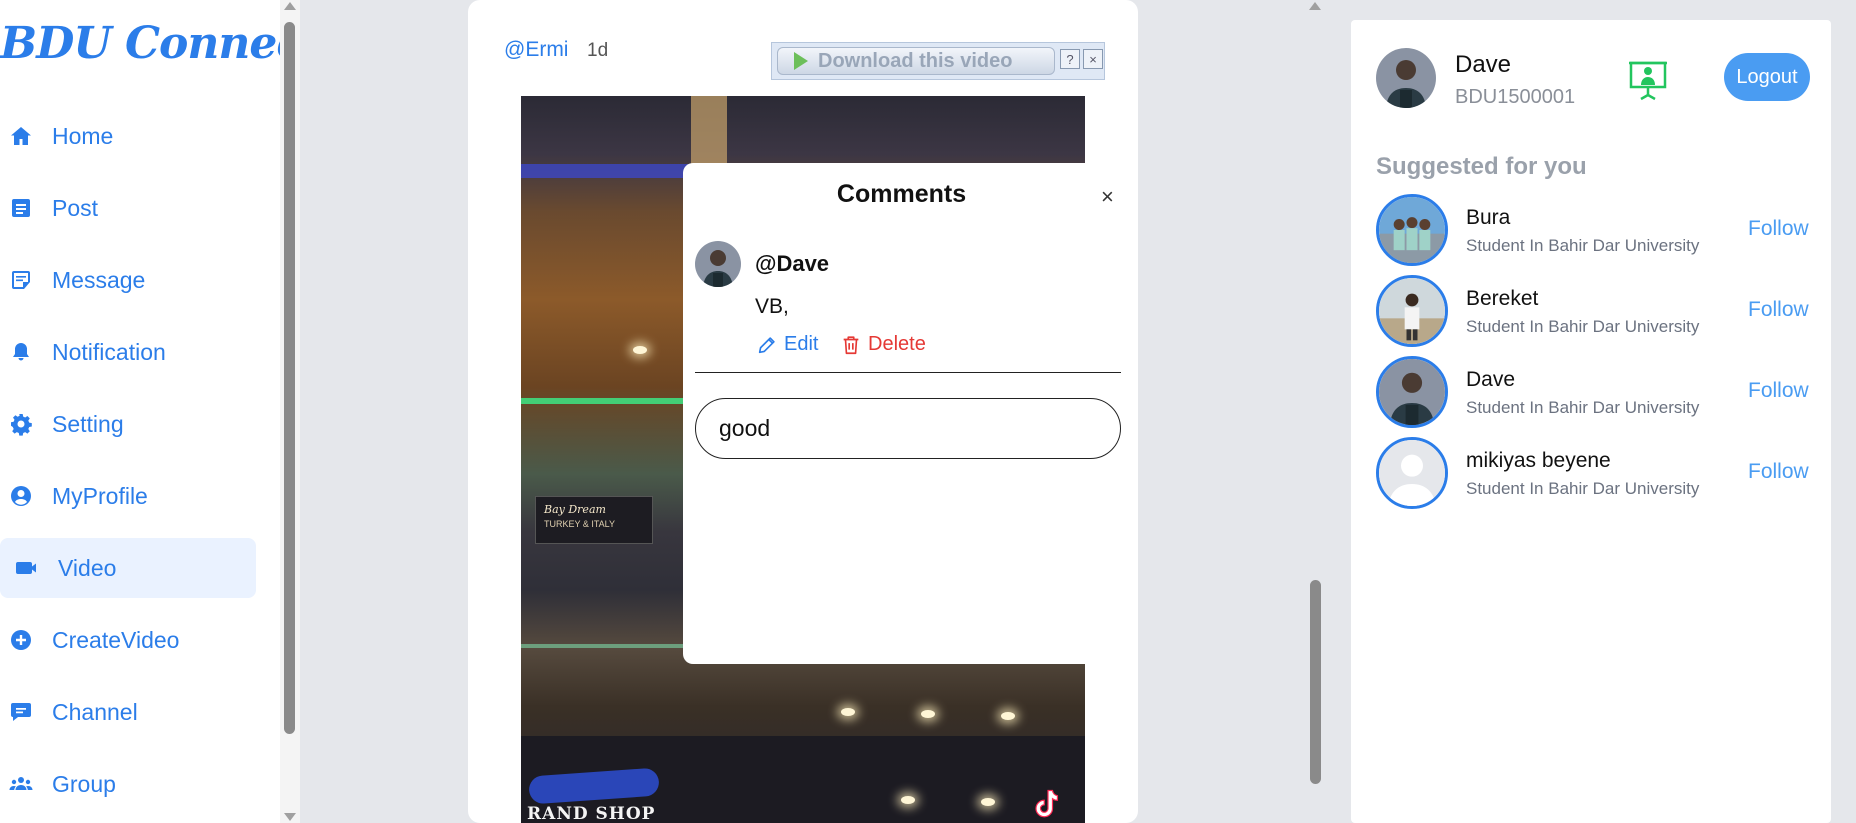 The height and width of the screenshot is (823, 1856). What do you see at coordinates (87, 567) in the screenshot?
I see `sidebar-item-label: Video` at bounding box center [87, 567].